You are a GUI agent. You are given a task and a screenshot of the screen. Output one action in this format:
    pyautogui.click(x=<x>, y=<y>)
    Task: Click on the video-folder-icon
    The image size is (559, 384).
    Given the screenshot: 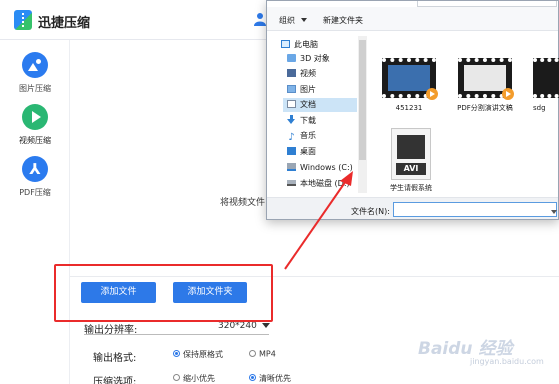 What is the action you would take?
    pyautogui.click(x=291, y=72)
    